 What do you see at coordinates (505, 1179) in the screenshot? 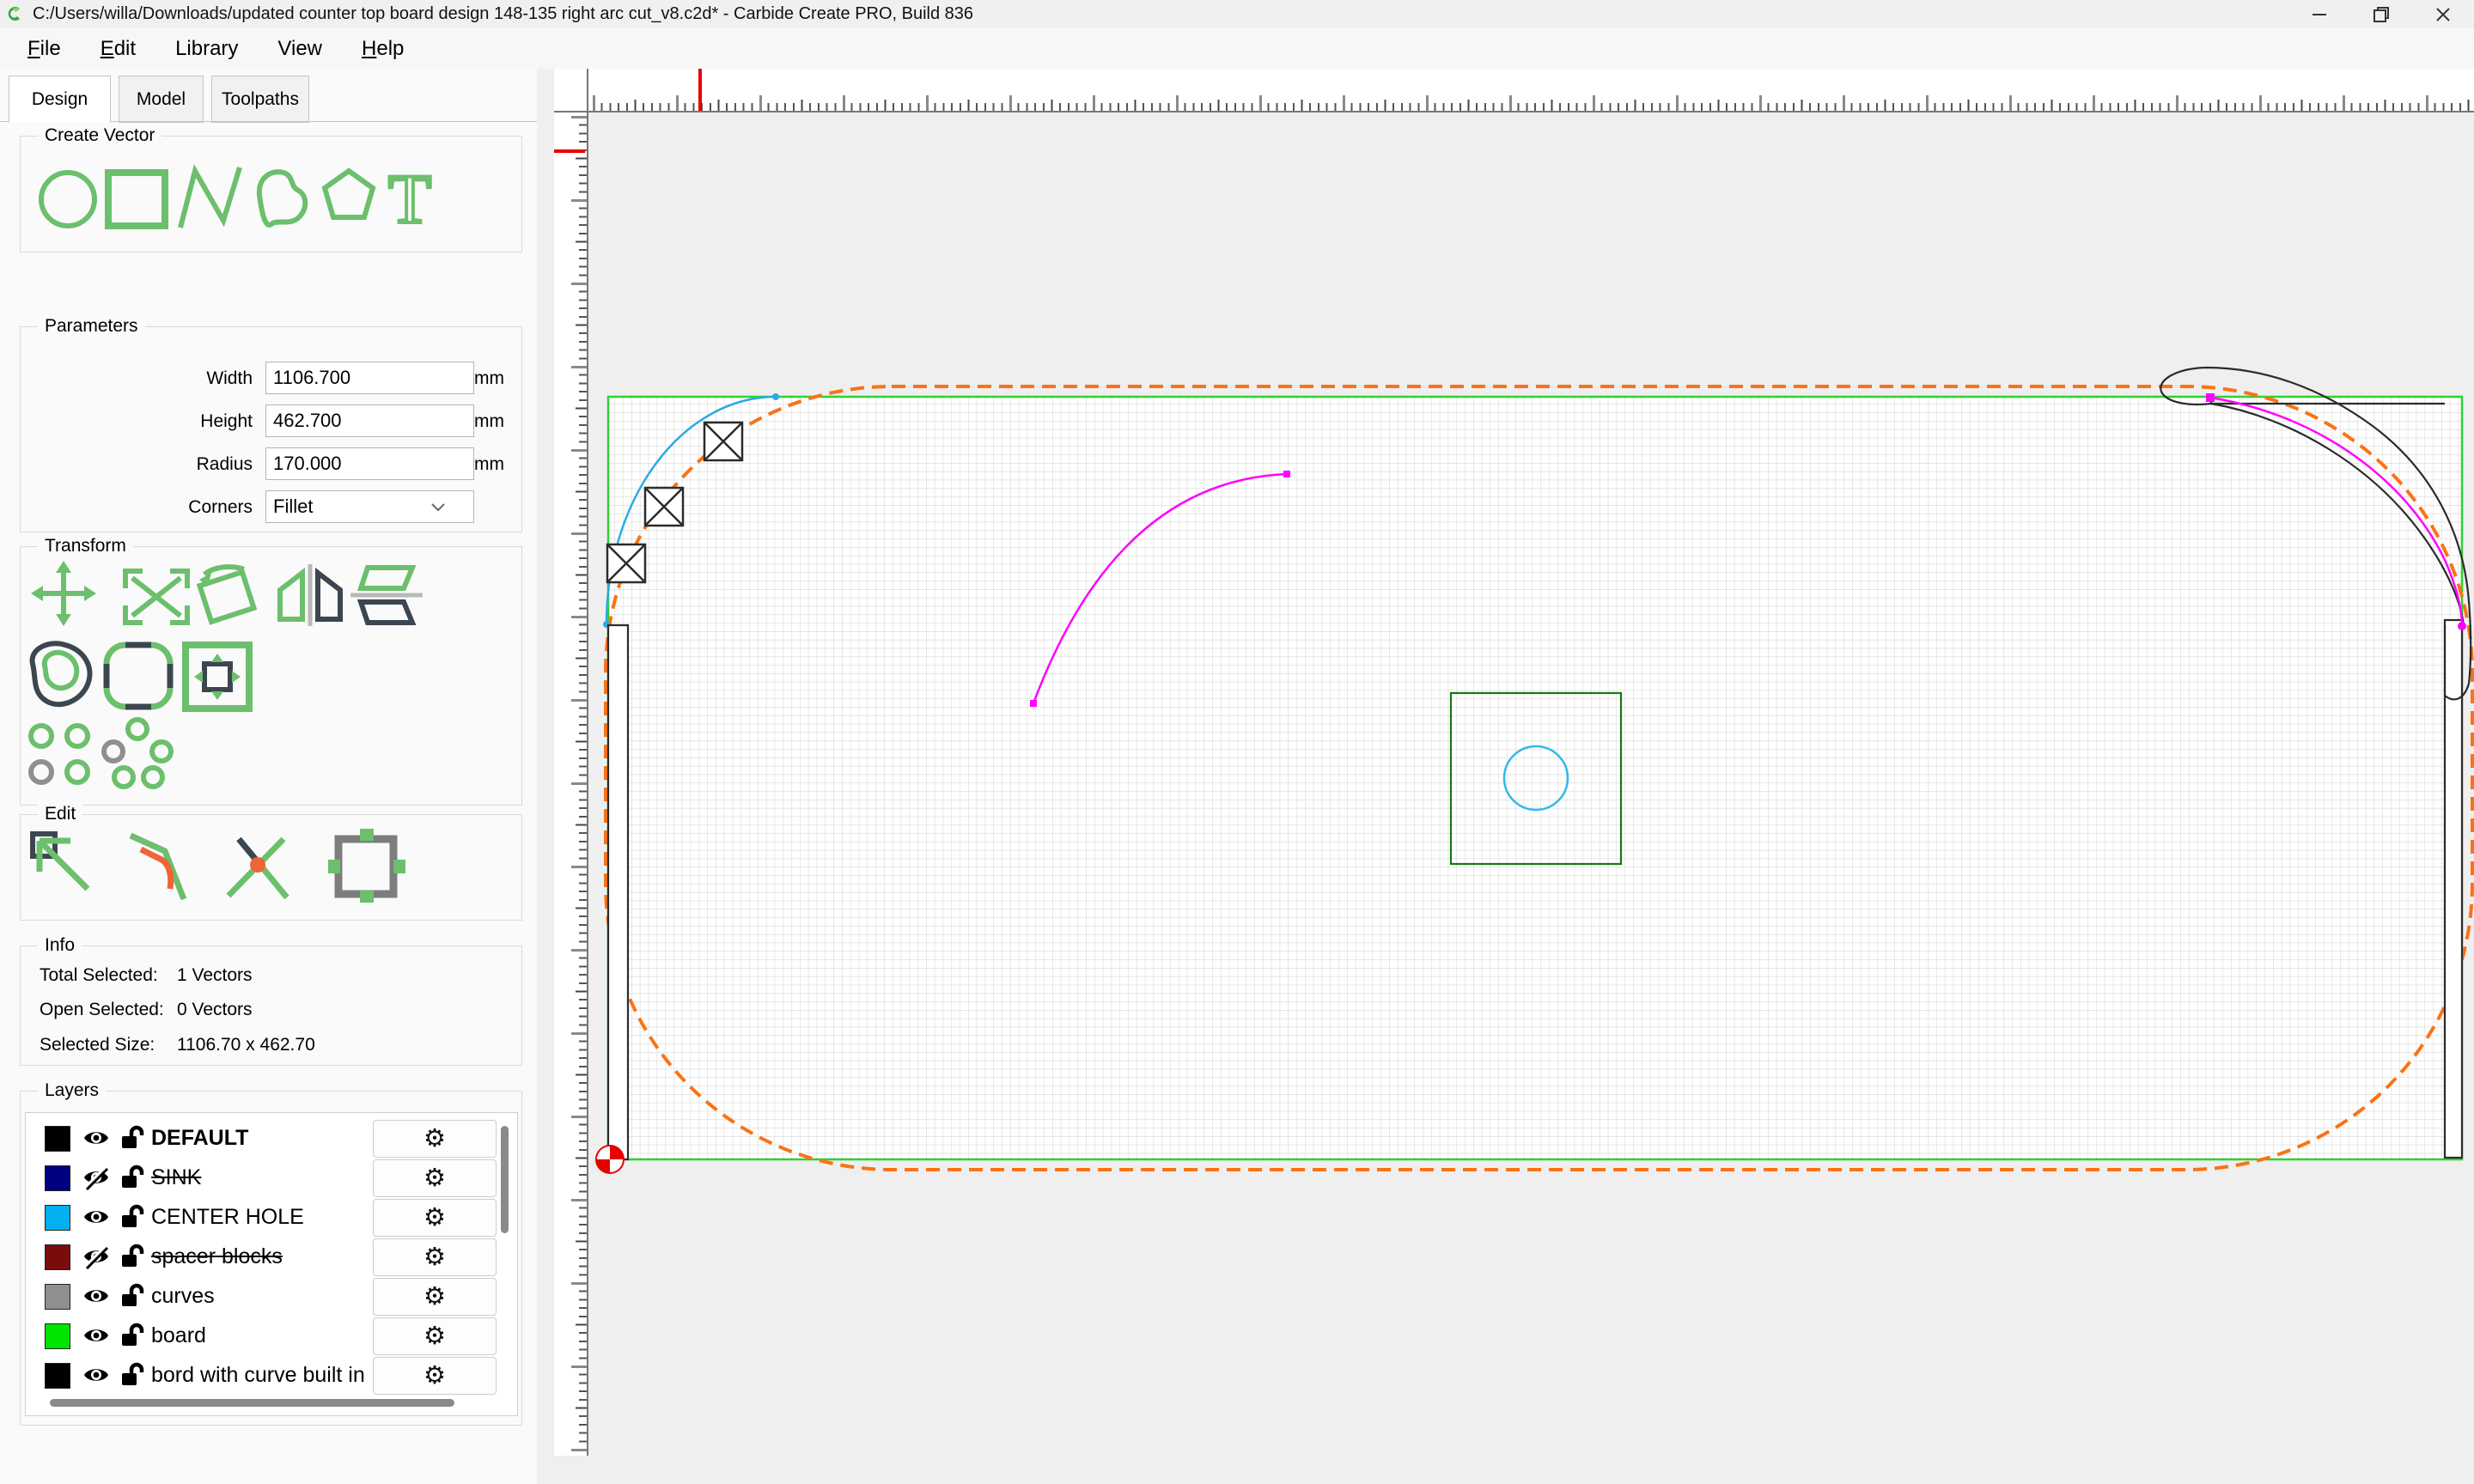
I see `layers-vertical-scrollbar` at bounding box center [505, 1179].